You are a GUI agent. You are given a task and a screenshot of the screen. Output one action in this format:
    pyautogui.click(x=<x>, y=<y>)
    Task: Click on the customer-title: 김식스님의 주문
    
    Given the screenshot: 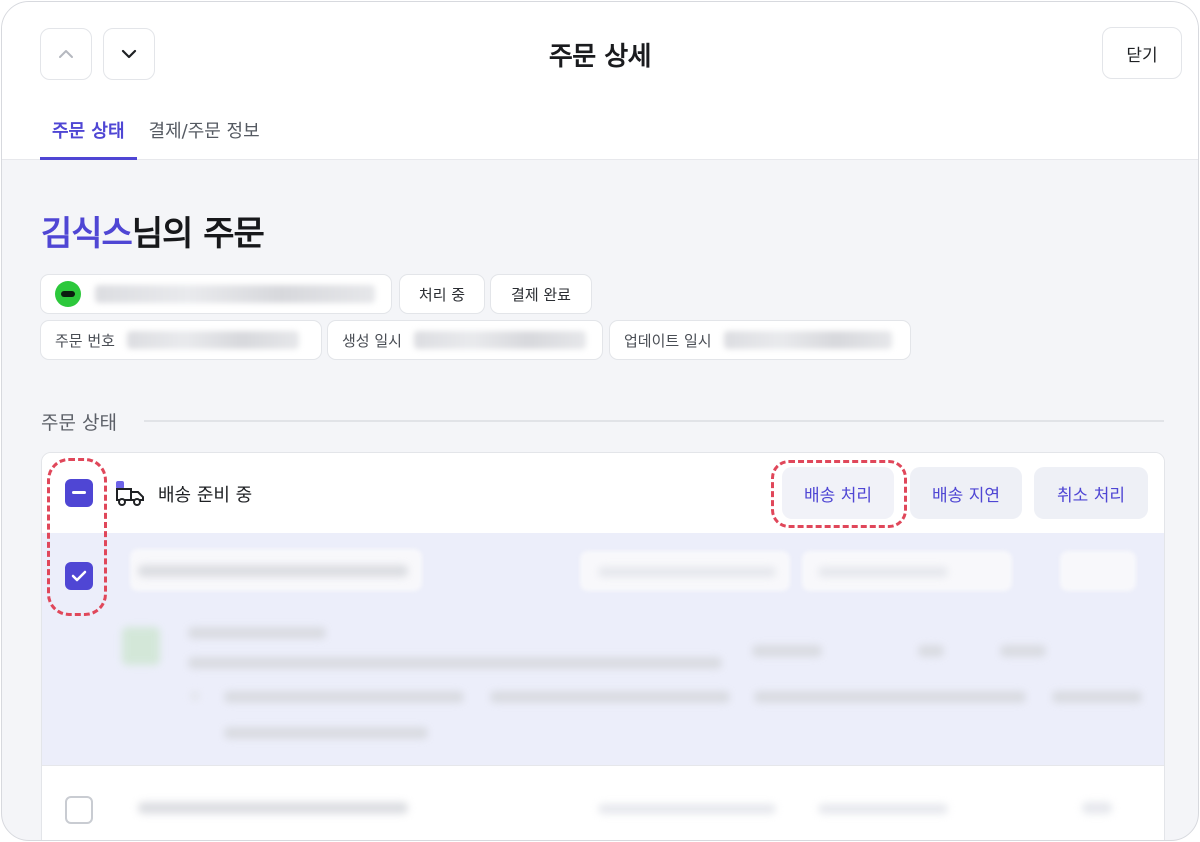 What is the action you would take?
    pyautogui.click(x=153, y=230)
    